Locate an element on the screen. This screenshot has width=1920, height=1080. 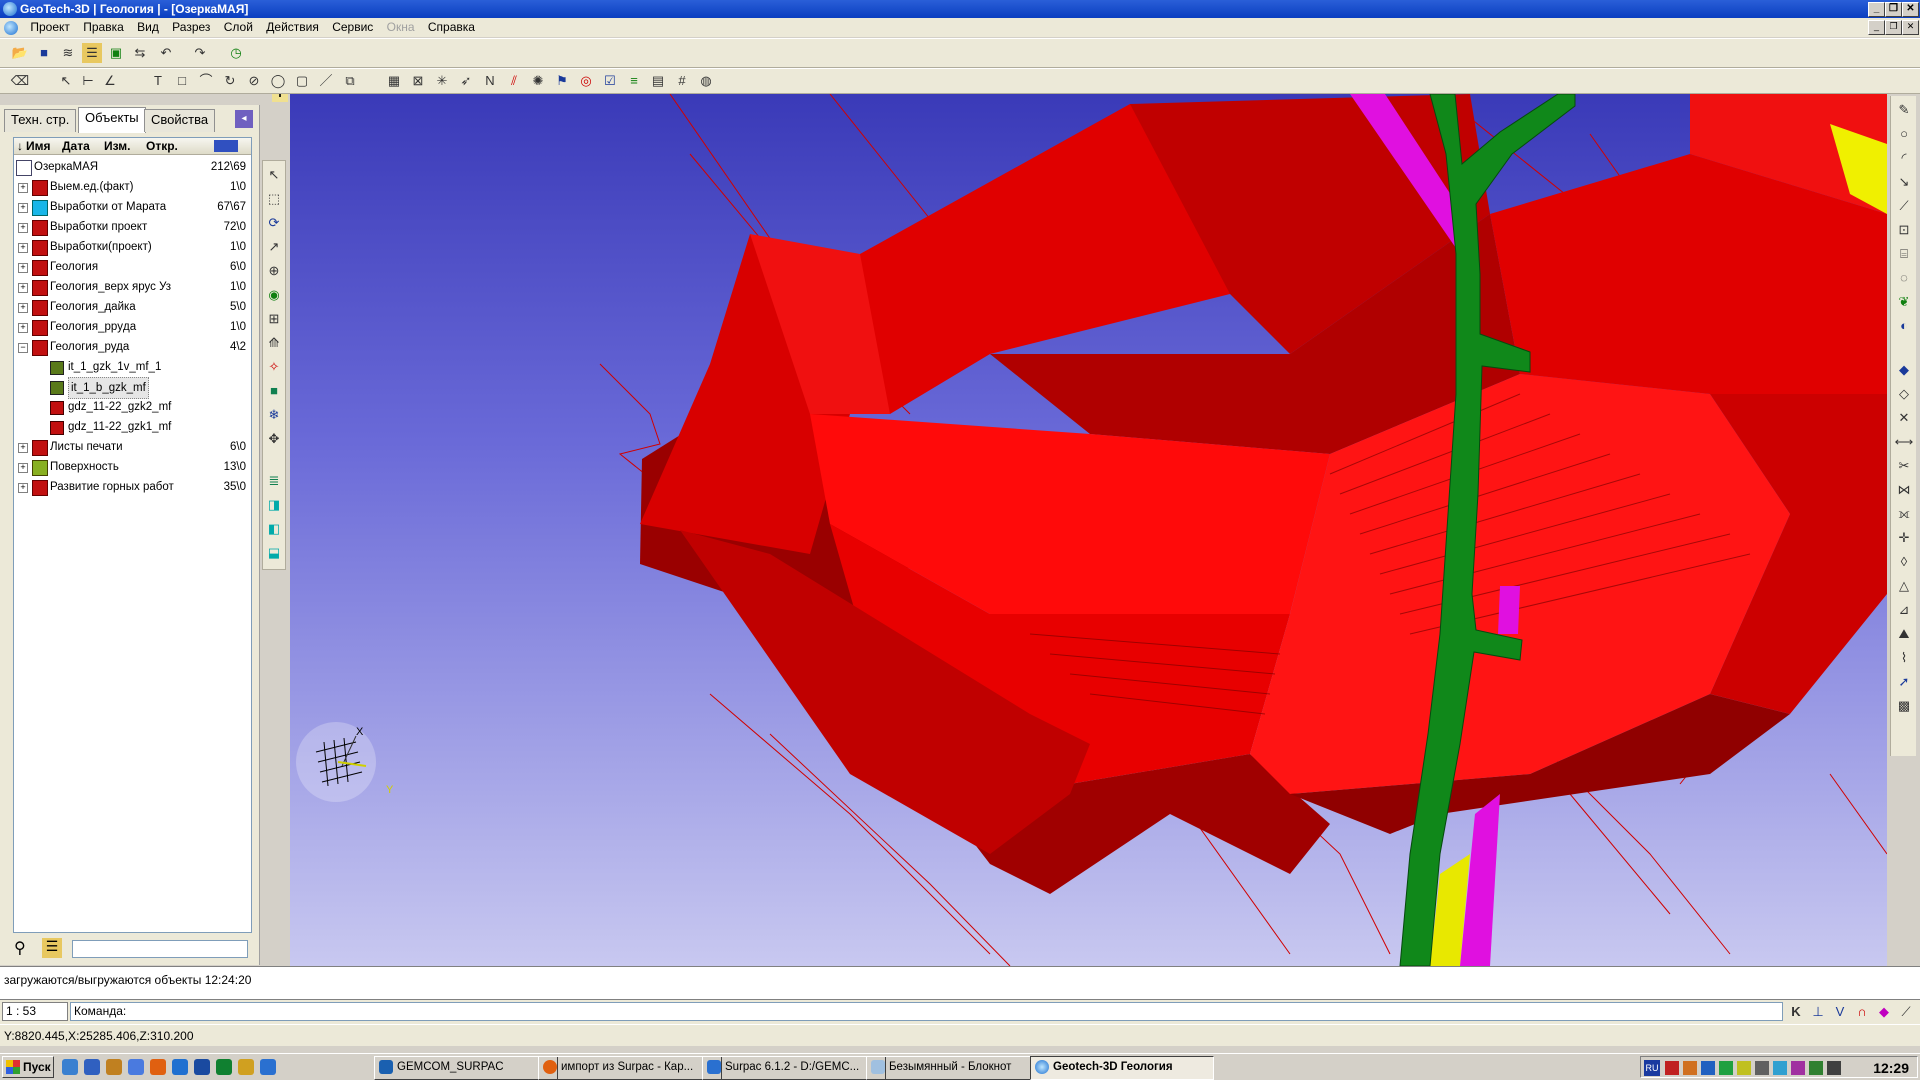
line-split-icon: ⟷ is located at coordinates (1904, 442).